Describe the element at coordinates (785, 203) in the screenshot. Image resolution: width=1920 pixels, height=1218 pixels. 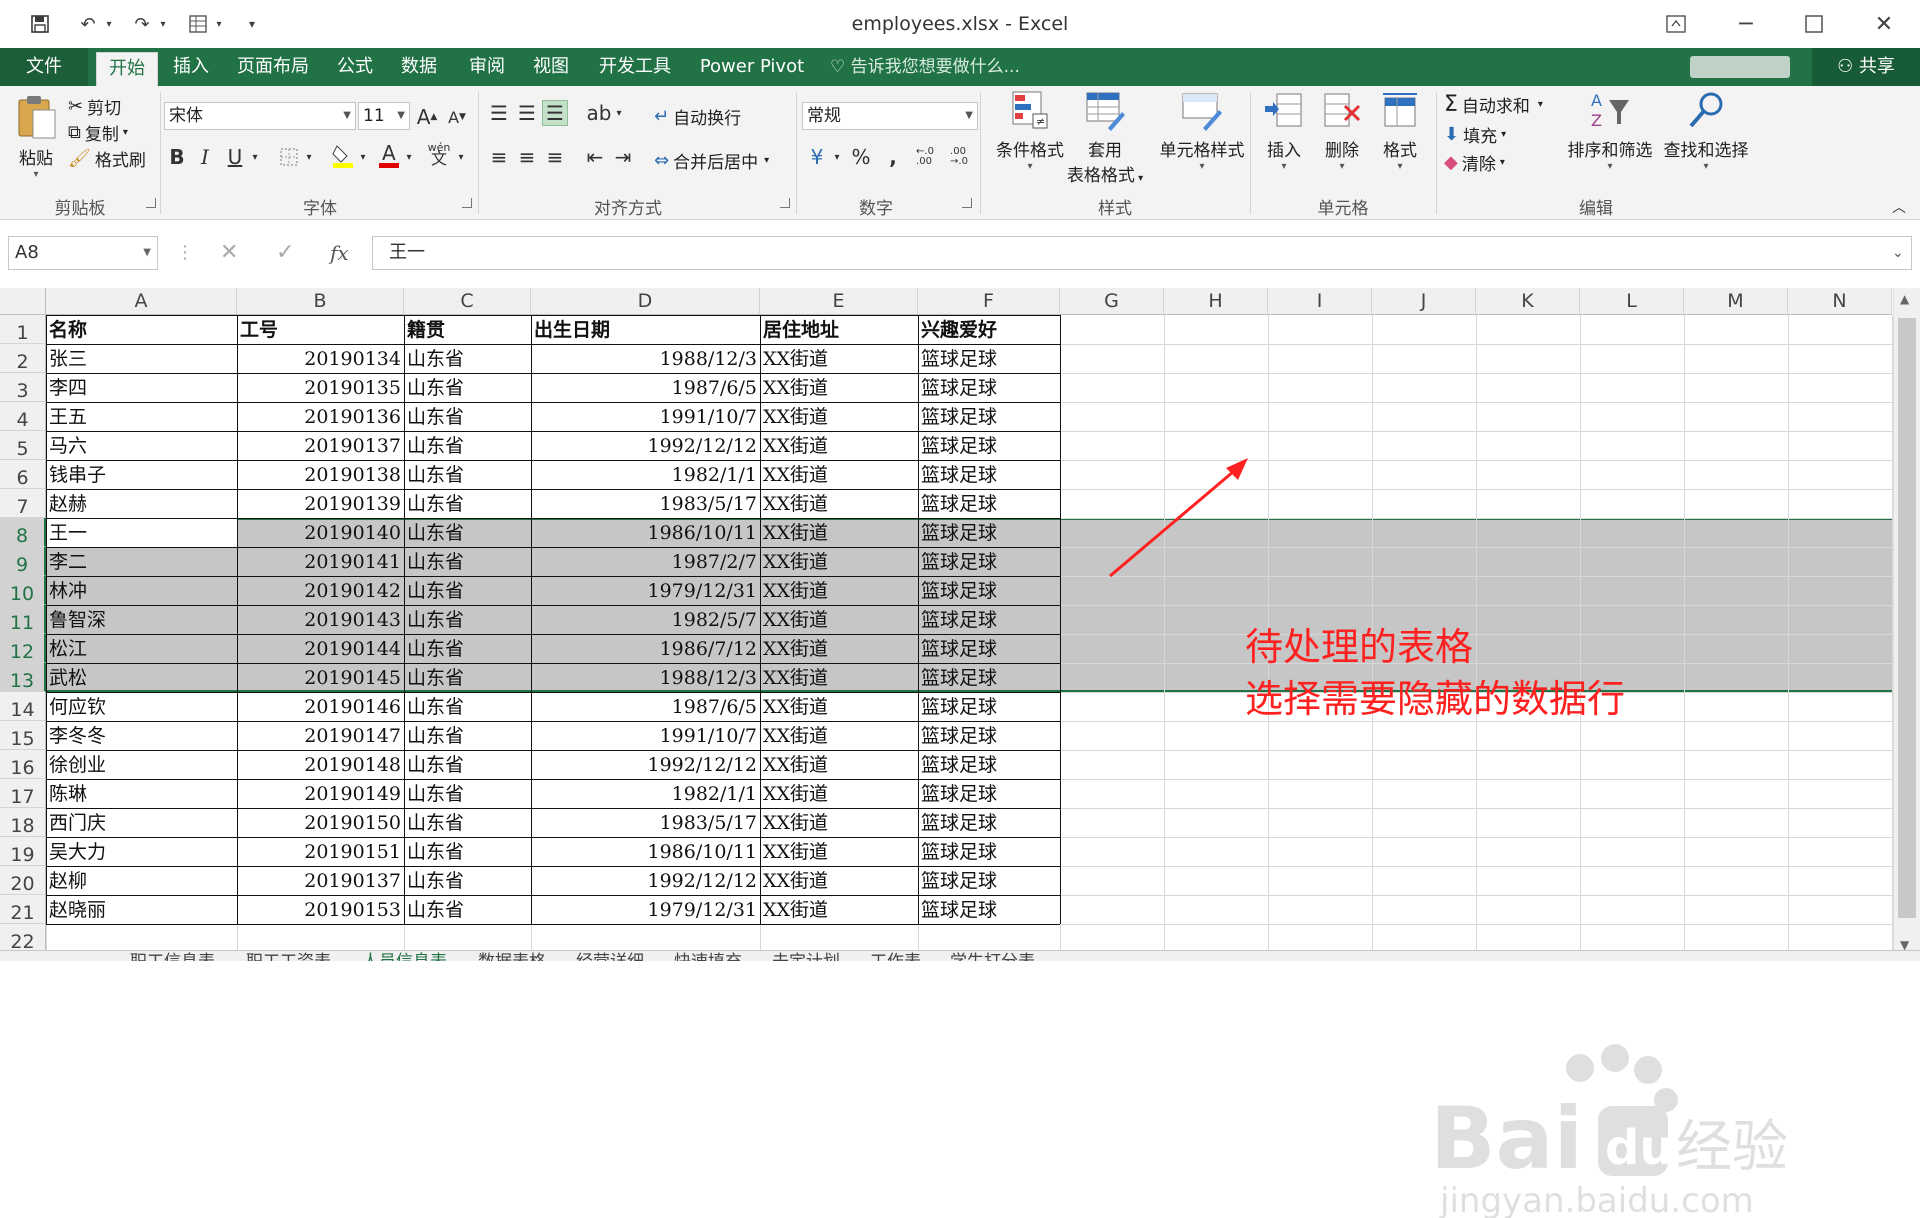
I see `alignment-launcher-icon` at that location.